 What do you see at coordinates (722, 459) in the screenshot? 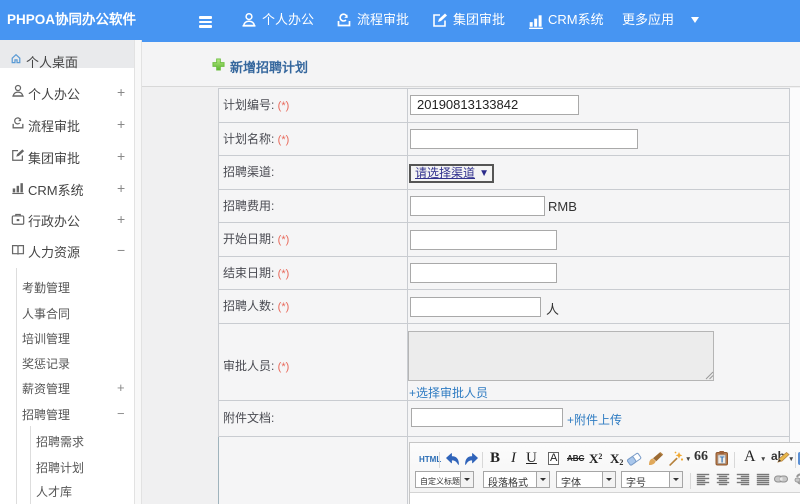
I see `svg-text: T` at bounding box center [722, 459].